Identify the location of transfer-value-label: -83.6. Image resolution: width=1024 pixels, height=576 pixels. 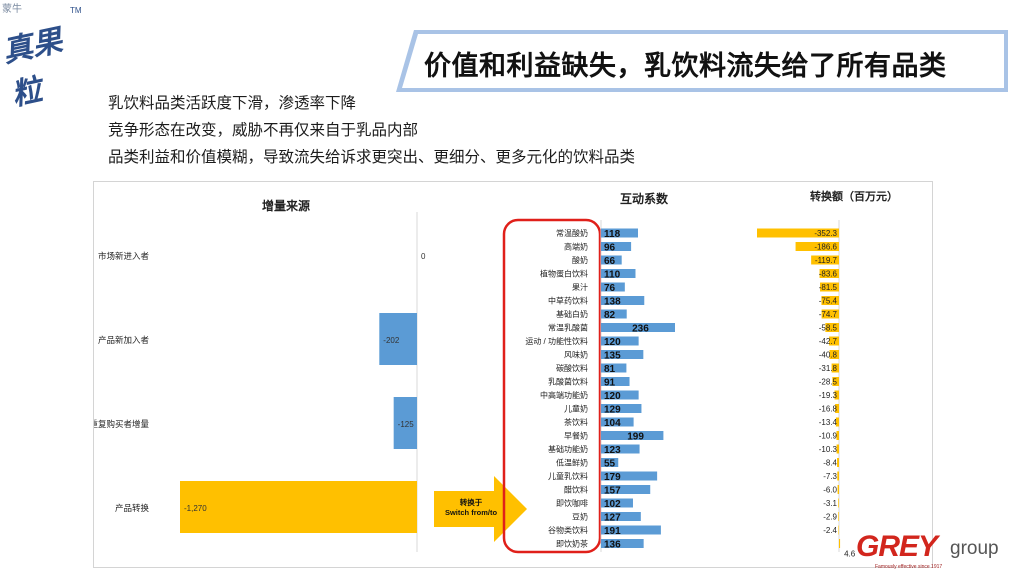
(828, 274).